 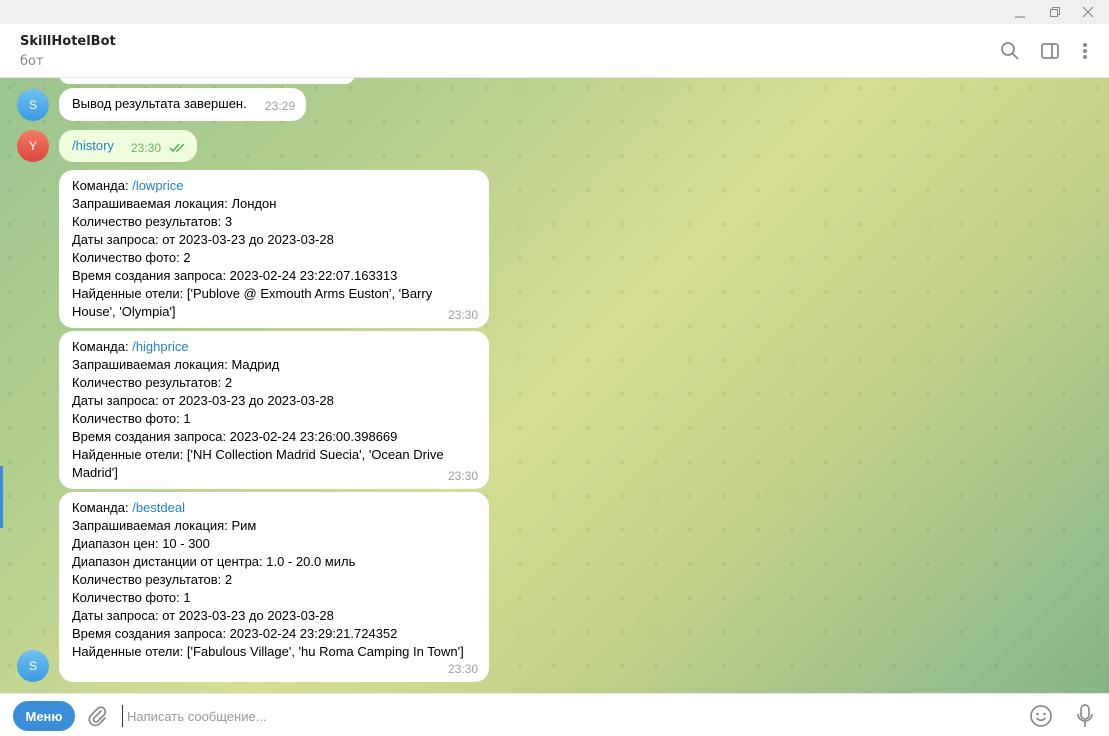 I want to click on search-button, so click(x=1010, y=51).